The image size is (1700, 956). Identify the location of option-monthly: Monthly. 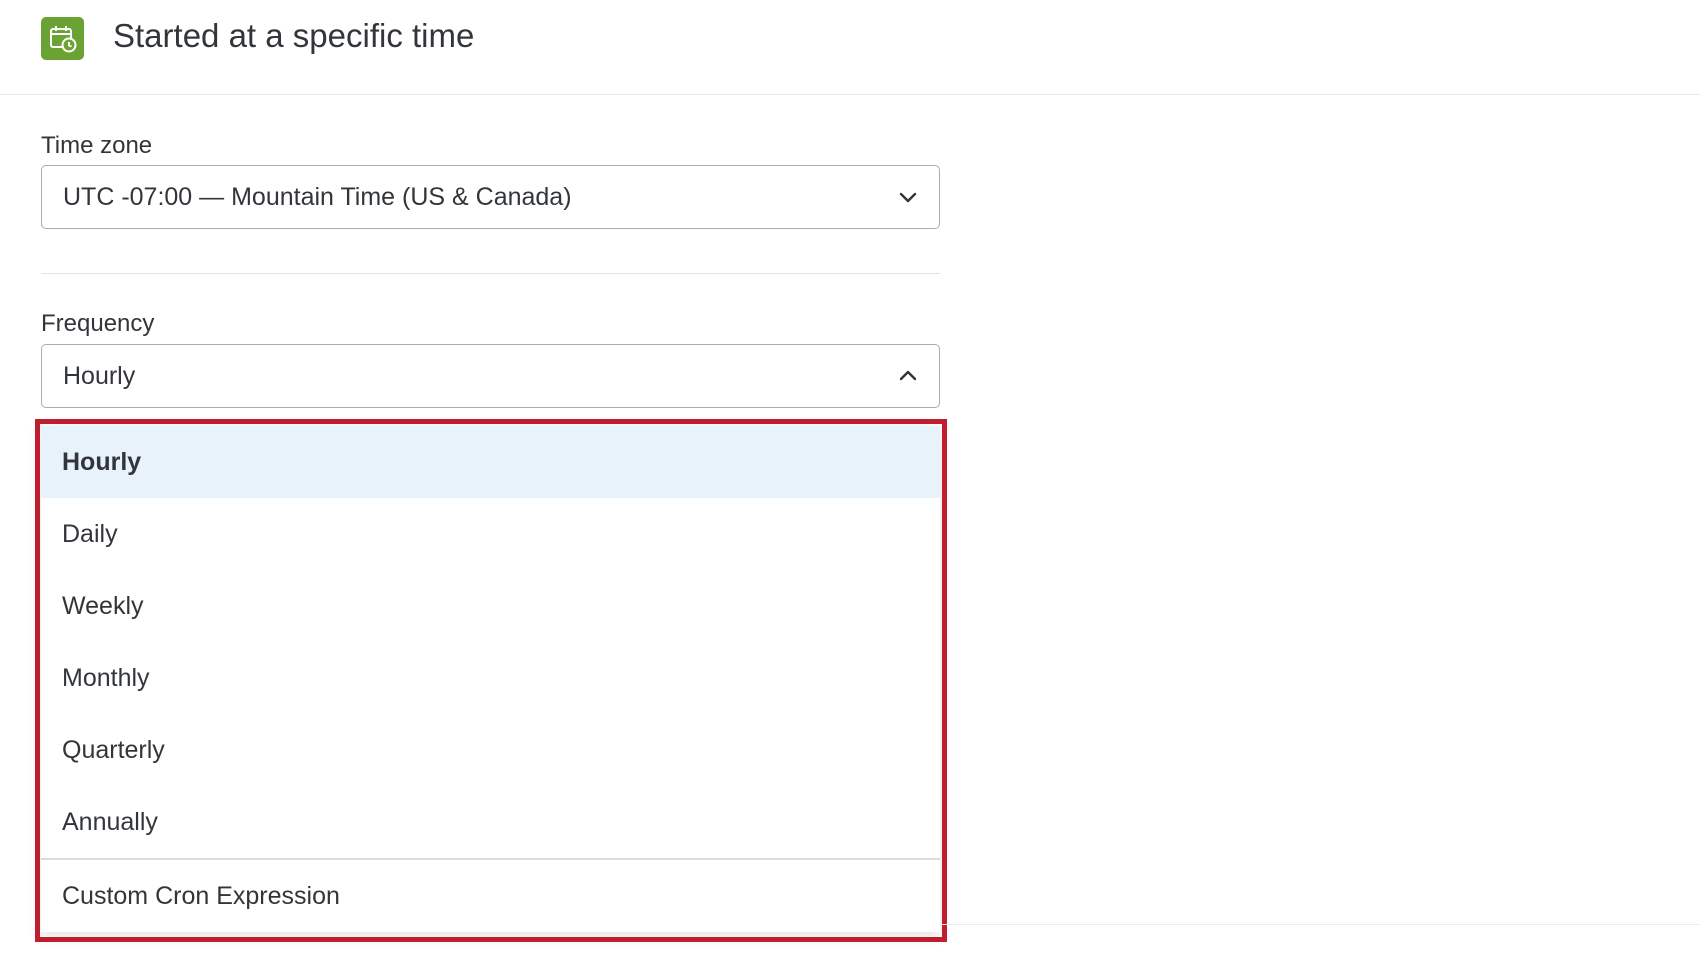
(490, 678).